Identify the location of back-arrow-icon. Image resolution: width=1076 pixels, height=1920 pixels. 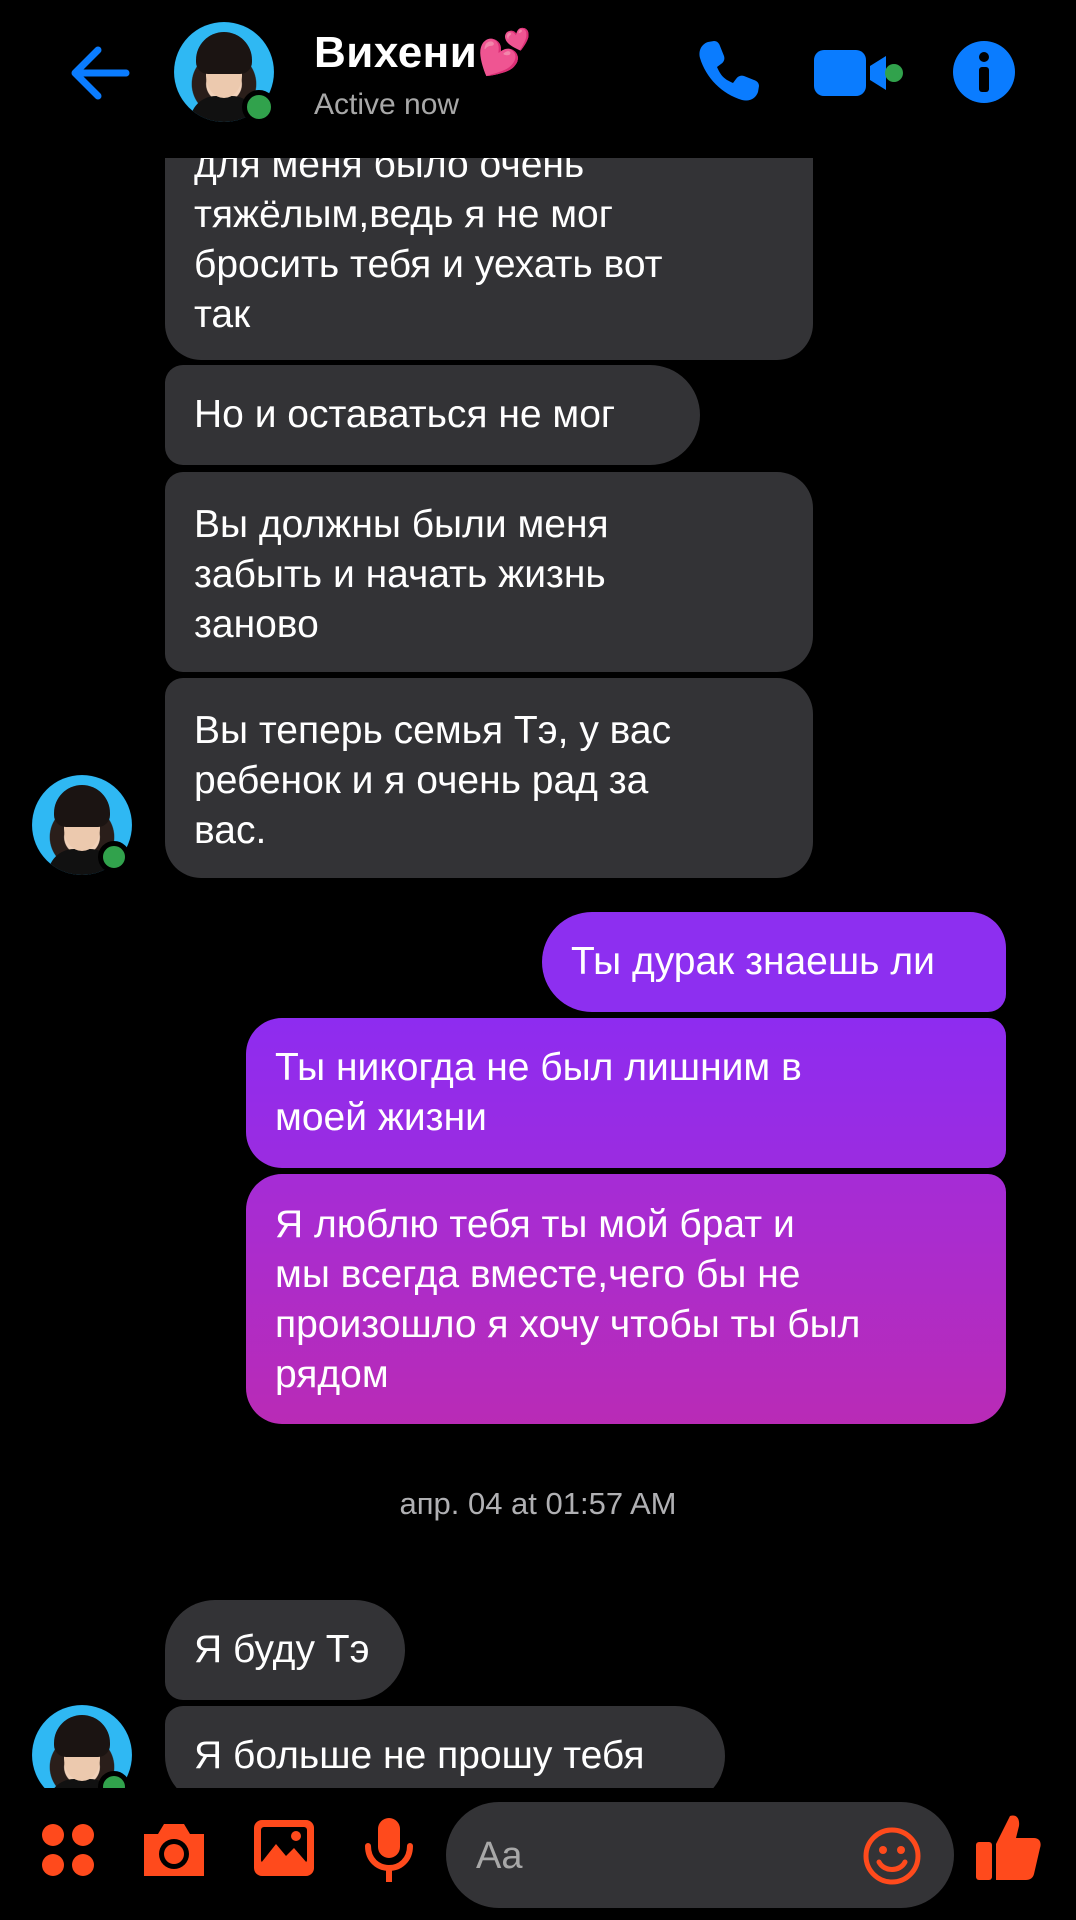
(99, 73).